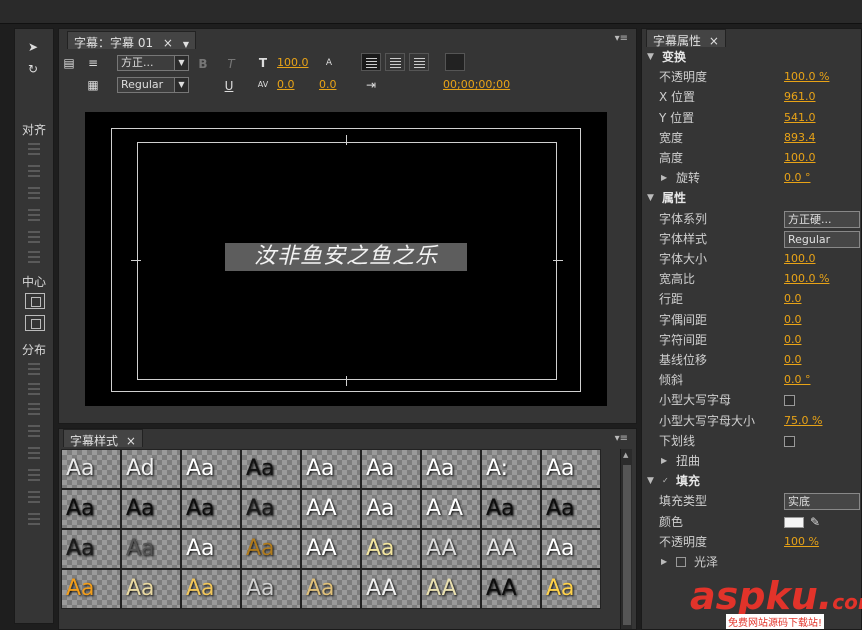 This screenshot has height=630, width=862. I want to click on distribute-left-icon, so click(35, 369).